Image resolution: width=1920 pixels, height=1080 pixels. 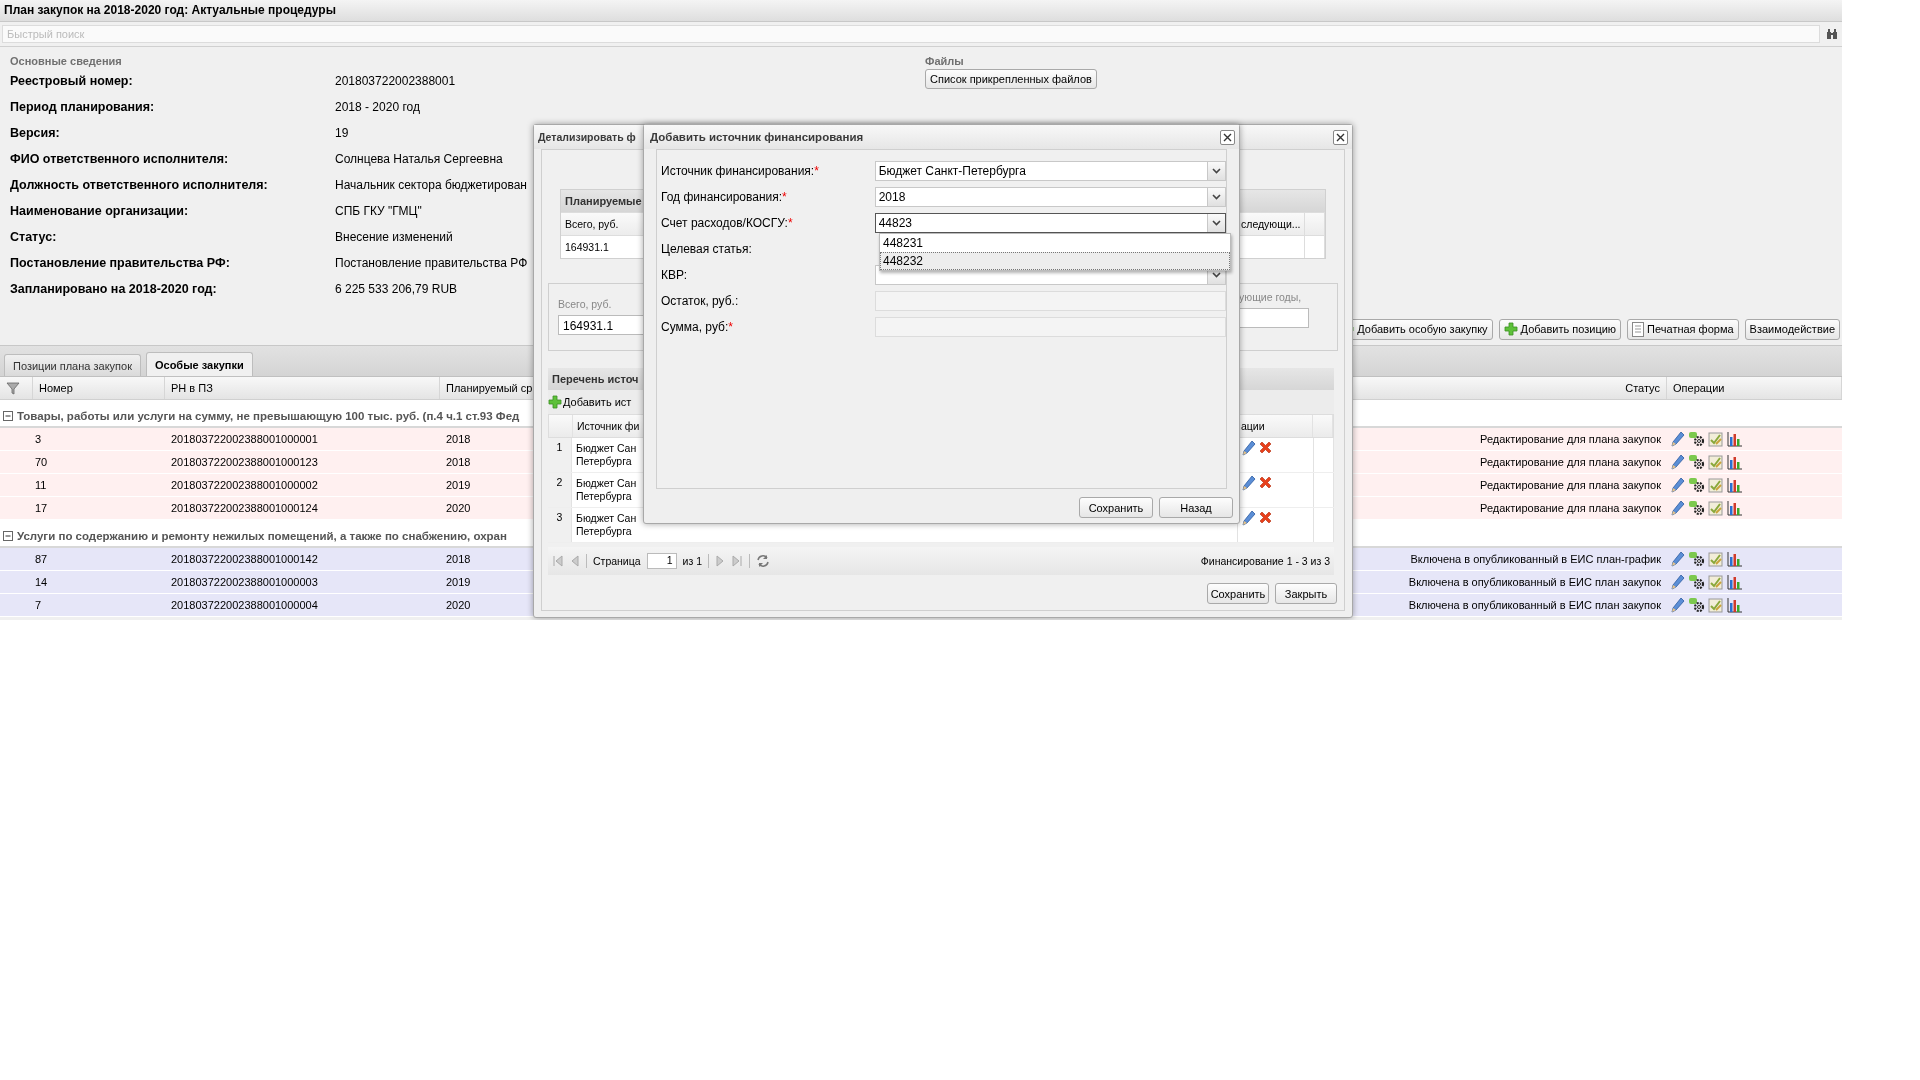 I want to click on field-value: Начальник сектора бюджетирован, so click(x=431, y=185).